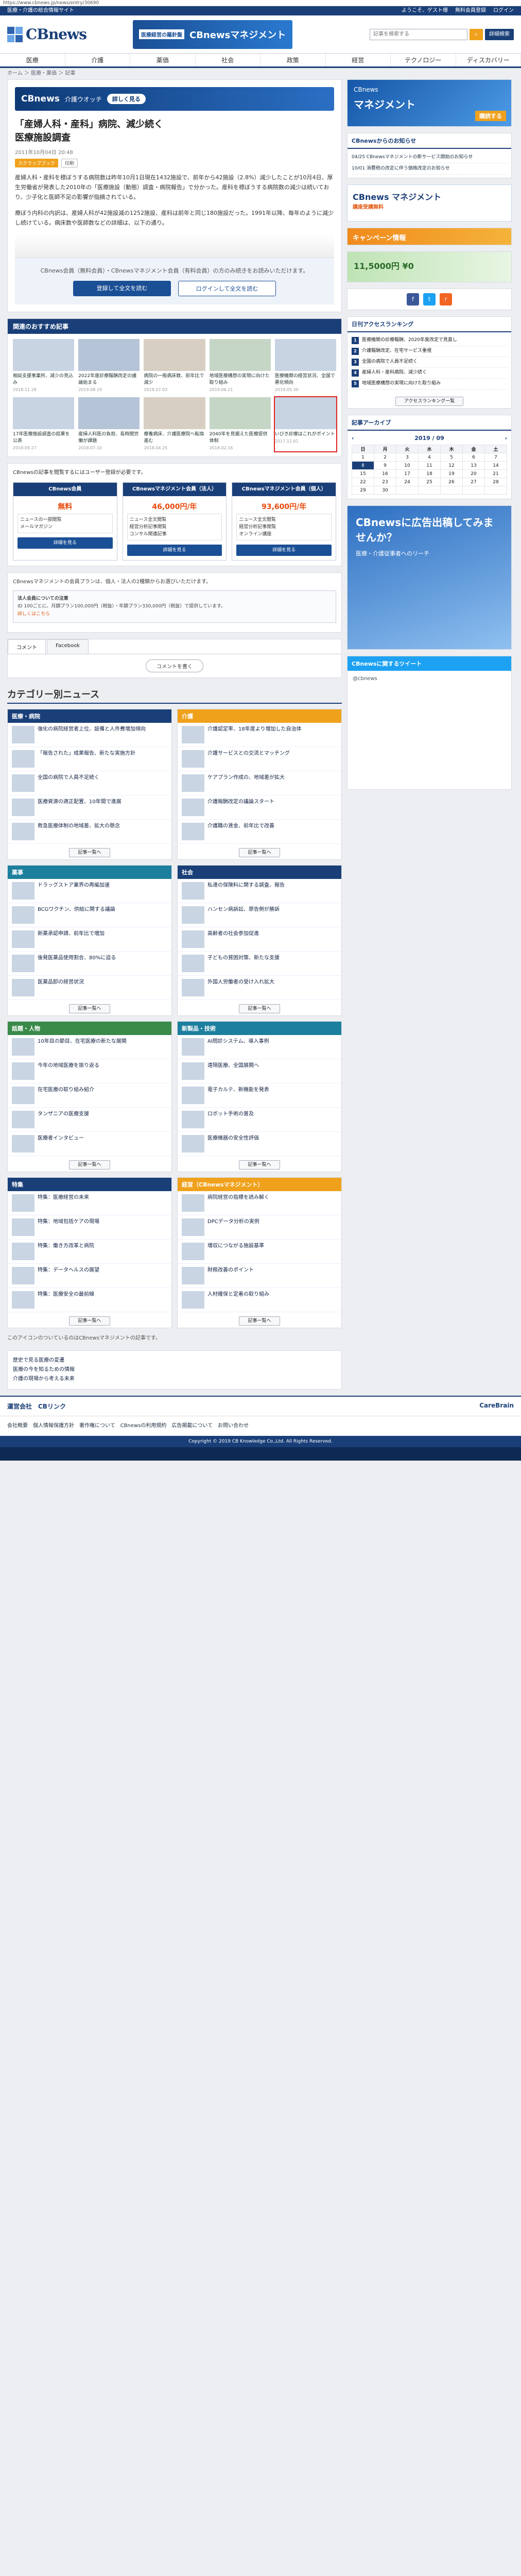 Image resolution: width=521 pixels, height=2576 pixels. Describe the element at coordinates (89, 1144) in the screenshot. I see `category-item: 医療者インタビュー` at that location.